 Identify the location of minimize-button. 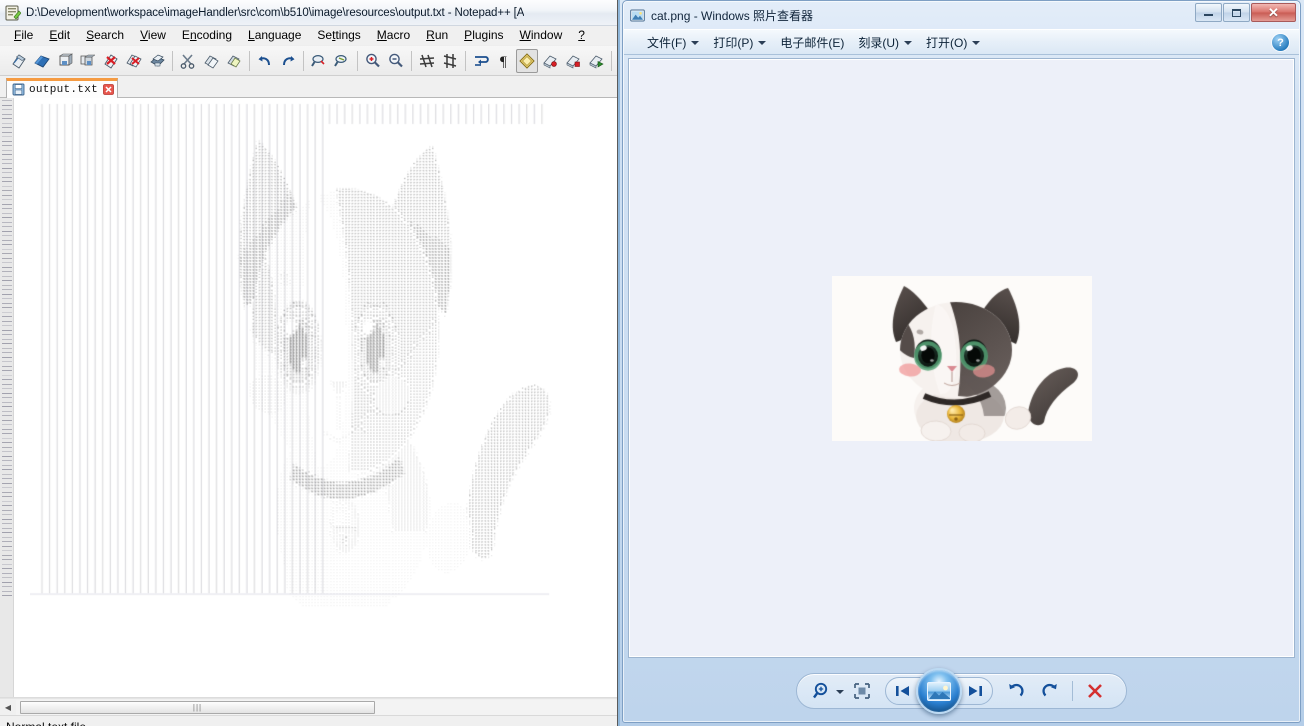
(1208, 12).